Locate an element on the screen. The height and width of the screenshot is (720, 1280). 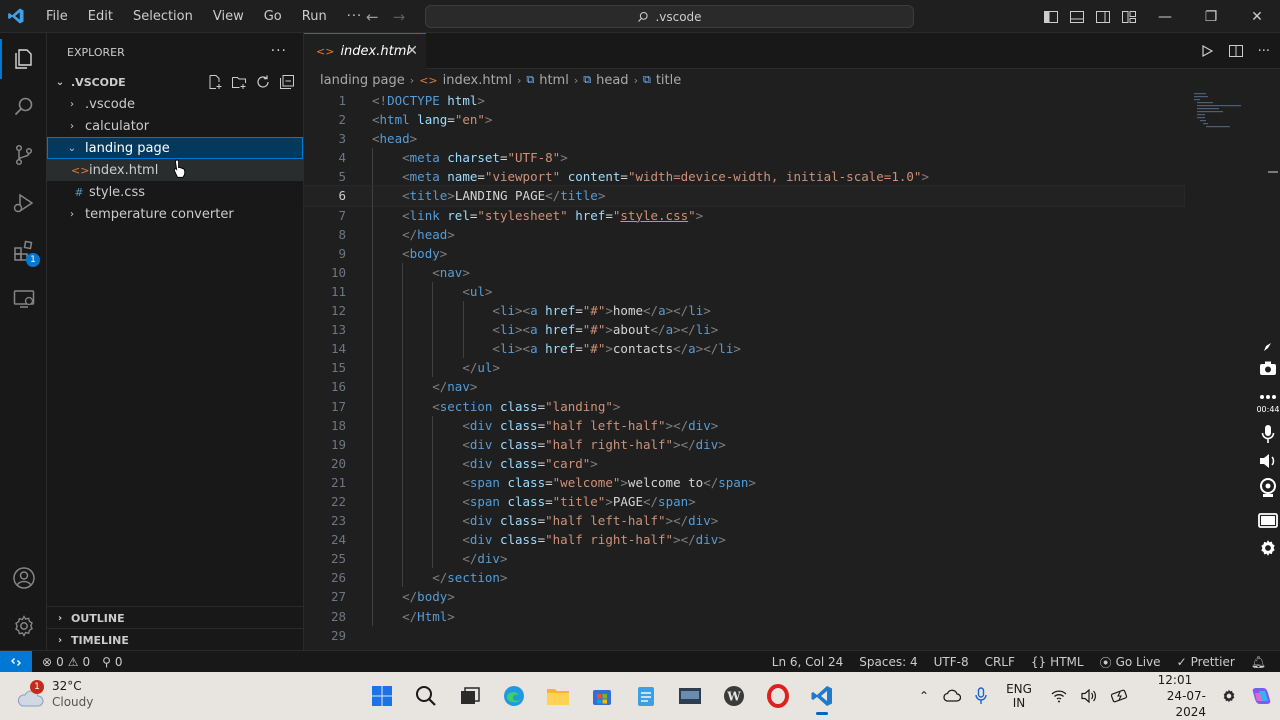
tree-item-index-html: <> index.html is located at coordinates (175, 170).